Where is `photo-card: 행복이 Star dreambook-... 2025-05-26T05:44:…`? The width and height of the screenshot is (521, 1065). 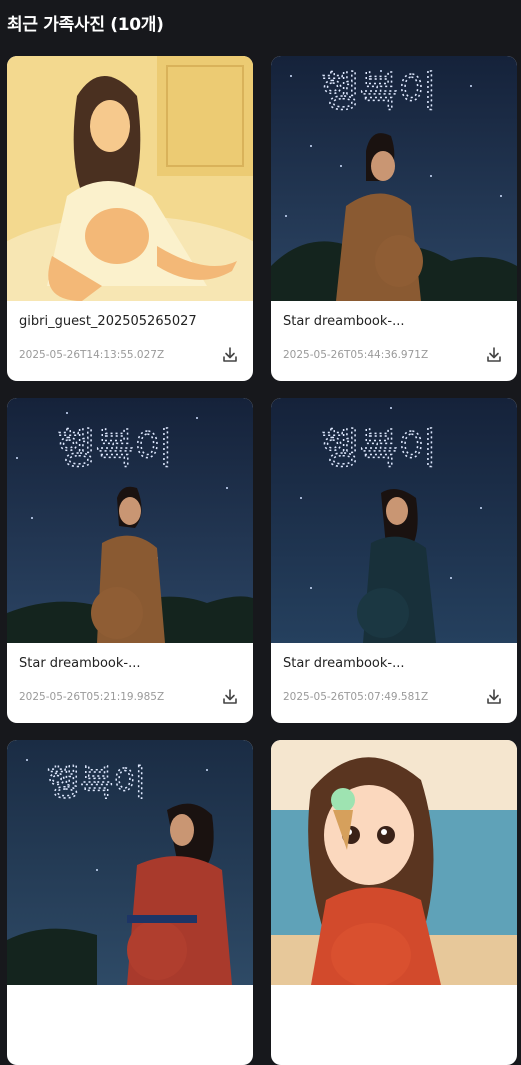 photo-card: 행복이 Star dreambook-... 2025-05-26T05:44:… is located at coordinates (394, 218).